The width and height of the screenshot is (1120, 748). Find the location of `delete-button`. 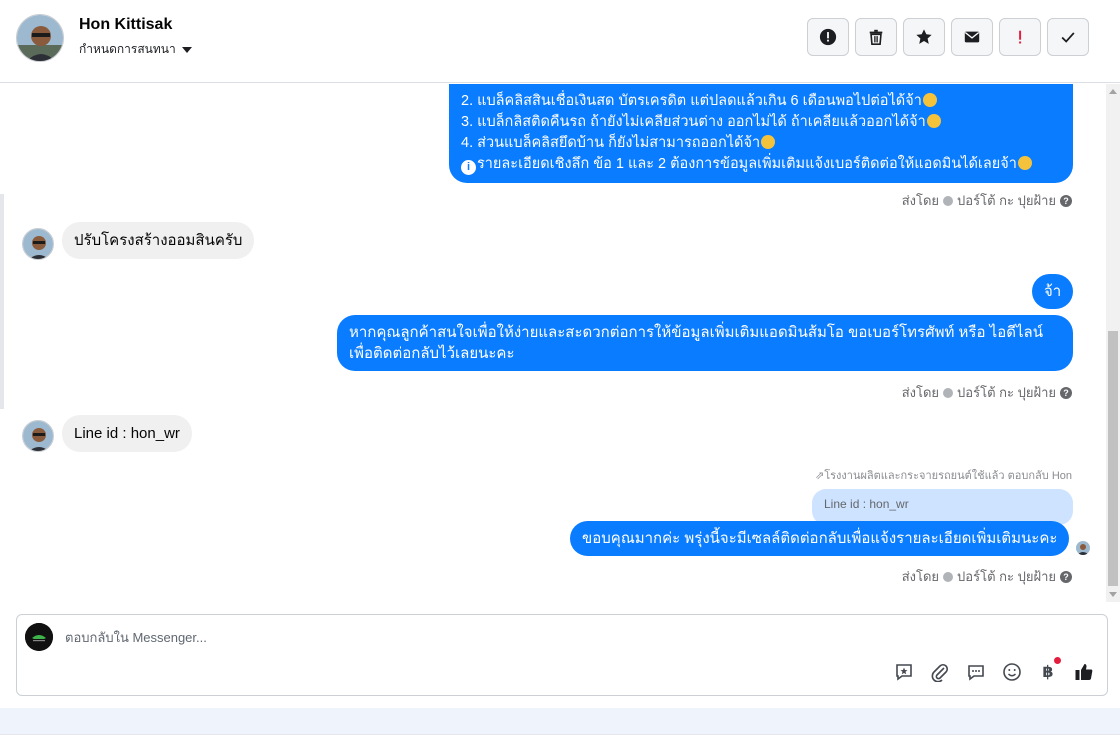

delete-button is located at coordinates (876, 37).